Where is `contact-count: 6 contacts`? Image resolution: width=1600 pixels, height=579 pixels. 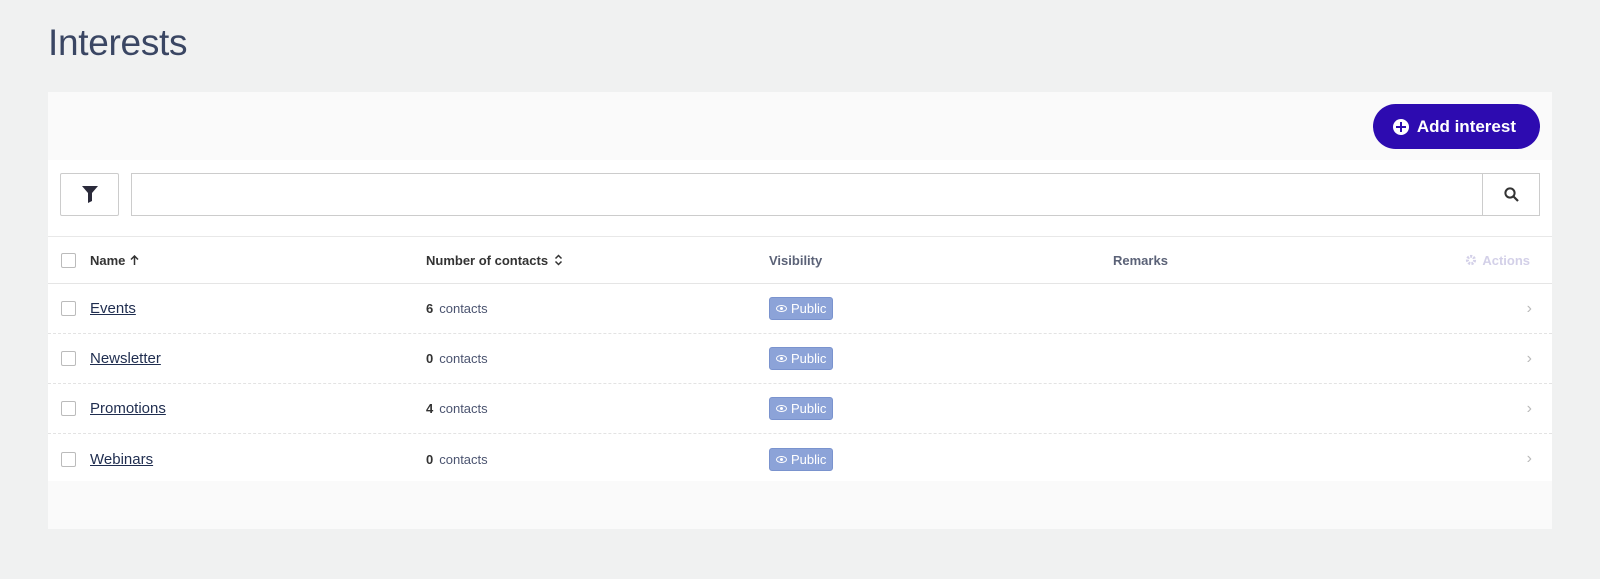 contact-count: 6 contacts is located at coordinates (457, 308).